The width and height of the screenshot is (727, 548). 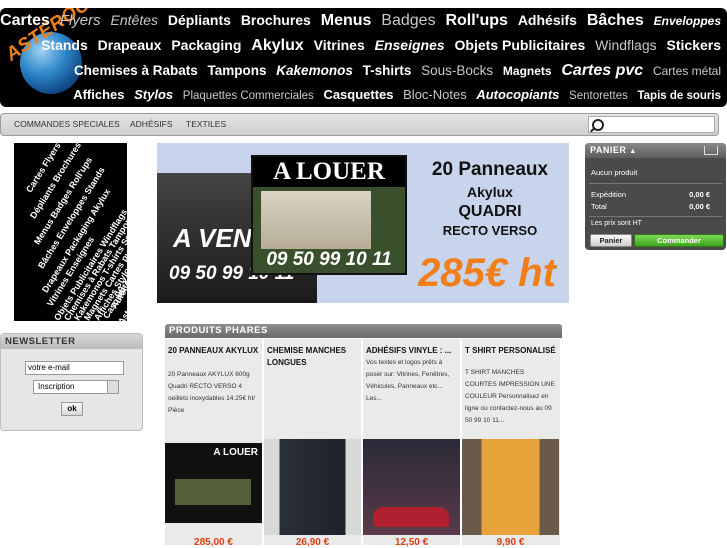 I want to click on product-name: CHEMISE MANCHES LONGUES, so click(x=313, y=357).